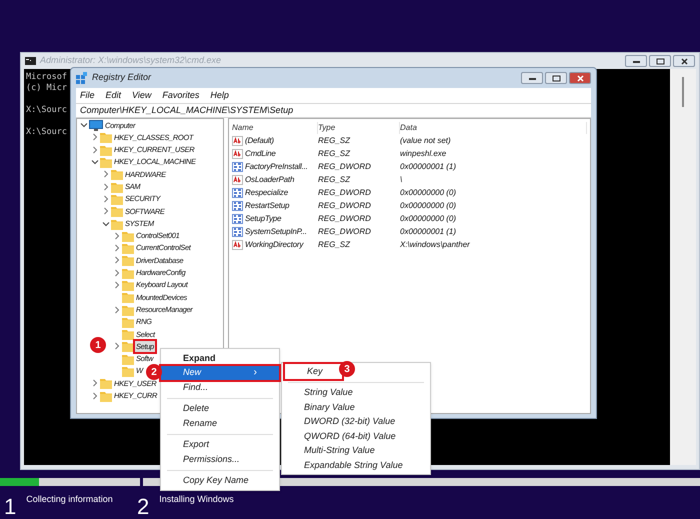  Describe the element at coordinates (424, 154) in the screenshot. I see `value-data: winpeshl.exe` at that location.